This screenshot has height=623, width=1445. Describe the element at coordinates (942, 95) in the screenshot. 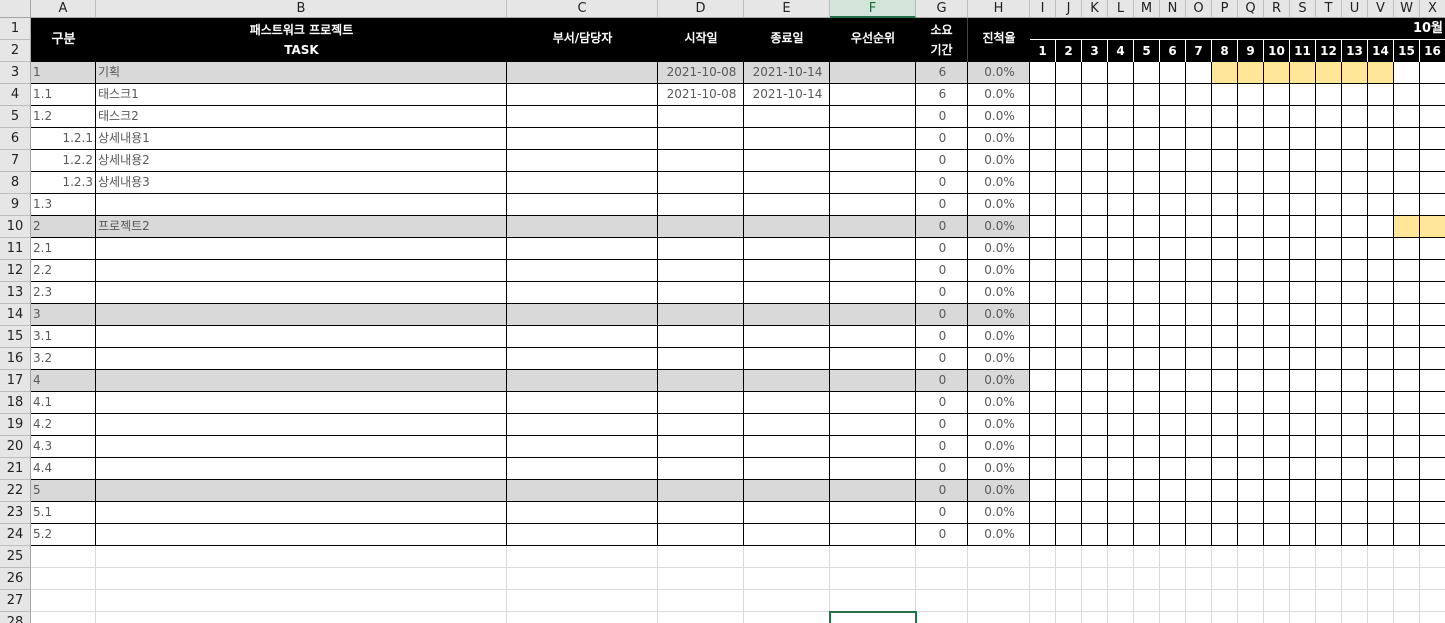

I see `cell-g-4: 6` at that location.